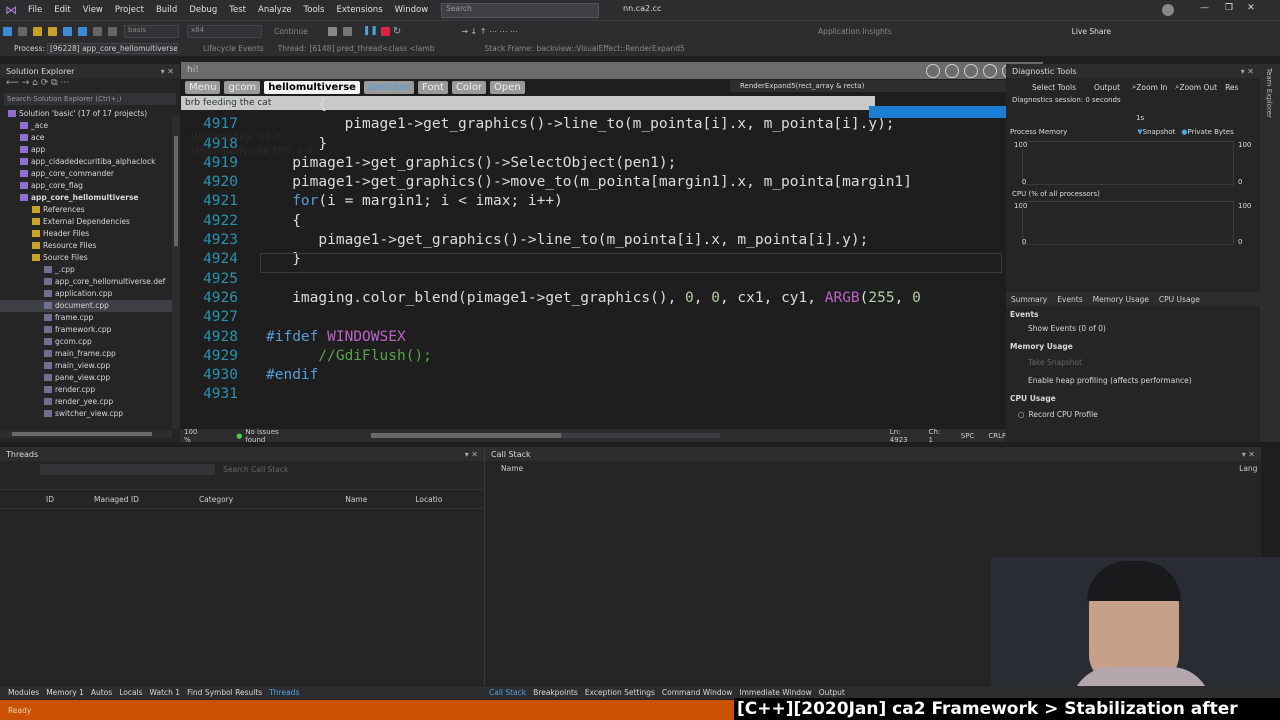 Image resolution: width=1280 pixels, height=720 pixels. What do you see at coordinates (23, 692) in the screenshot?
I see `bottom-tab-modules: Modules` at bounding box center [23, 692].